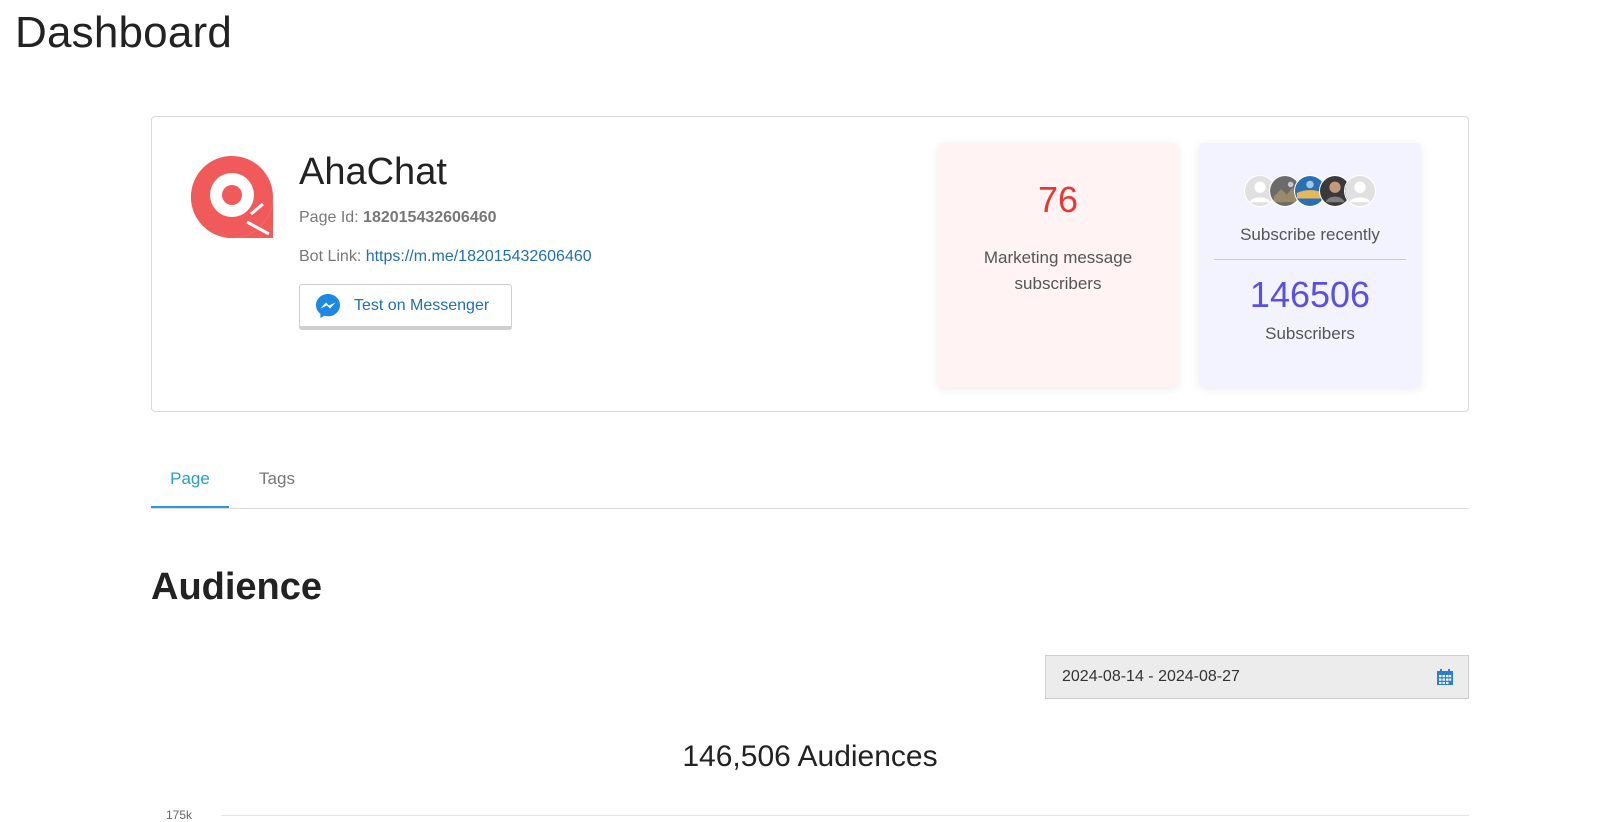 Image resolution: width=1600 pixels, height=822 pixels. I want to click on calendar-icon, so click(1445, 677).